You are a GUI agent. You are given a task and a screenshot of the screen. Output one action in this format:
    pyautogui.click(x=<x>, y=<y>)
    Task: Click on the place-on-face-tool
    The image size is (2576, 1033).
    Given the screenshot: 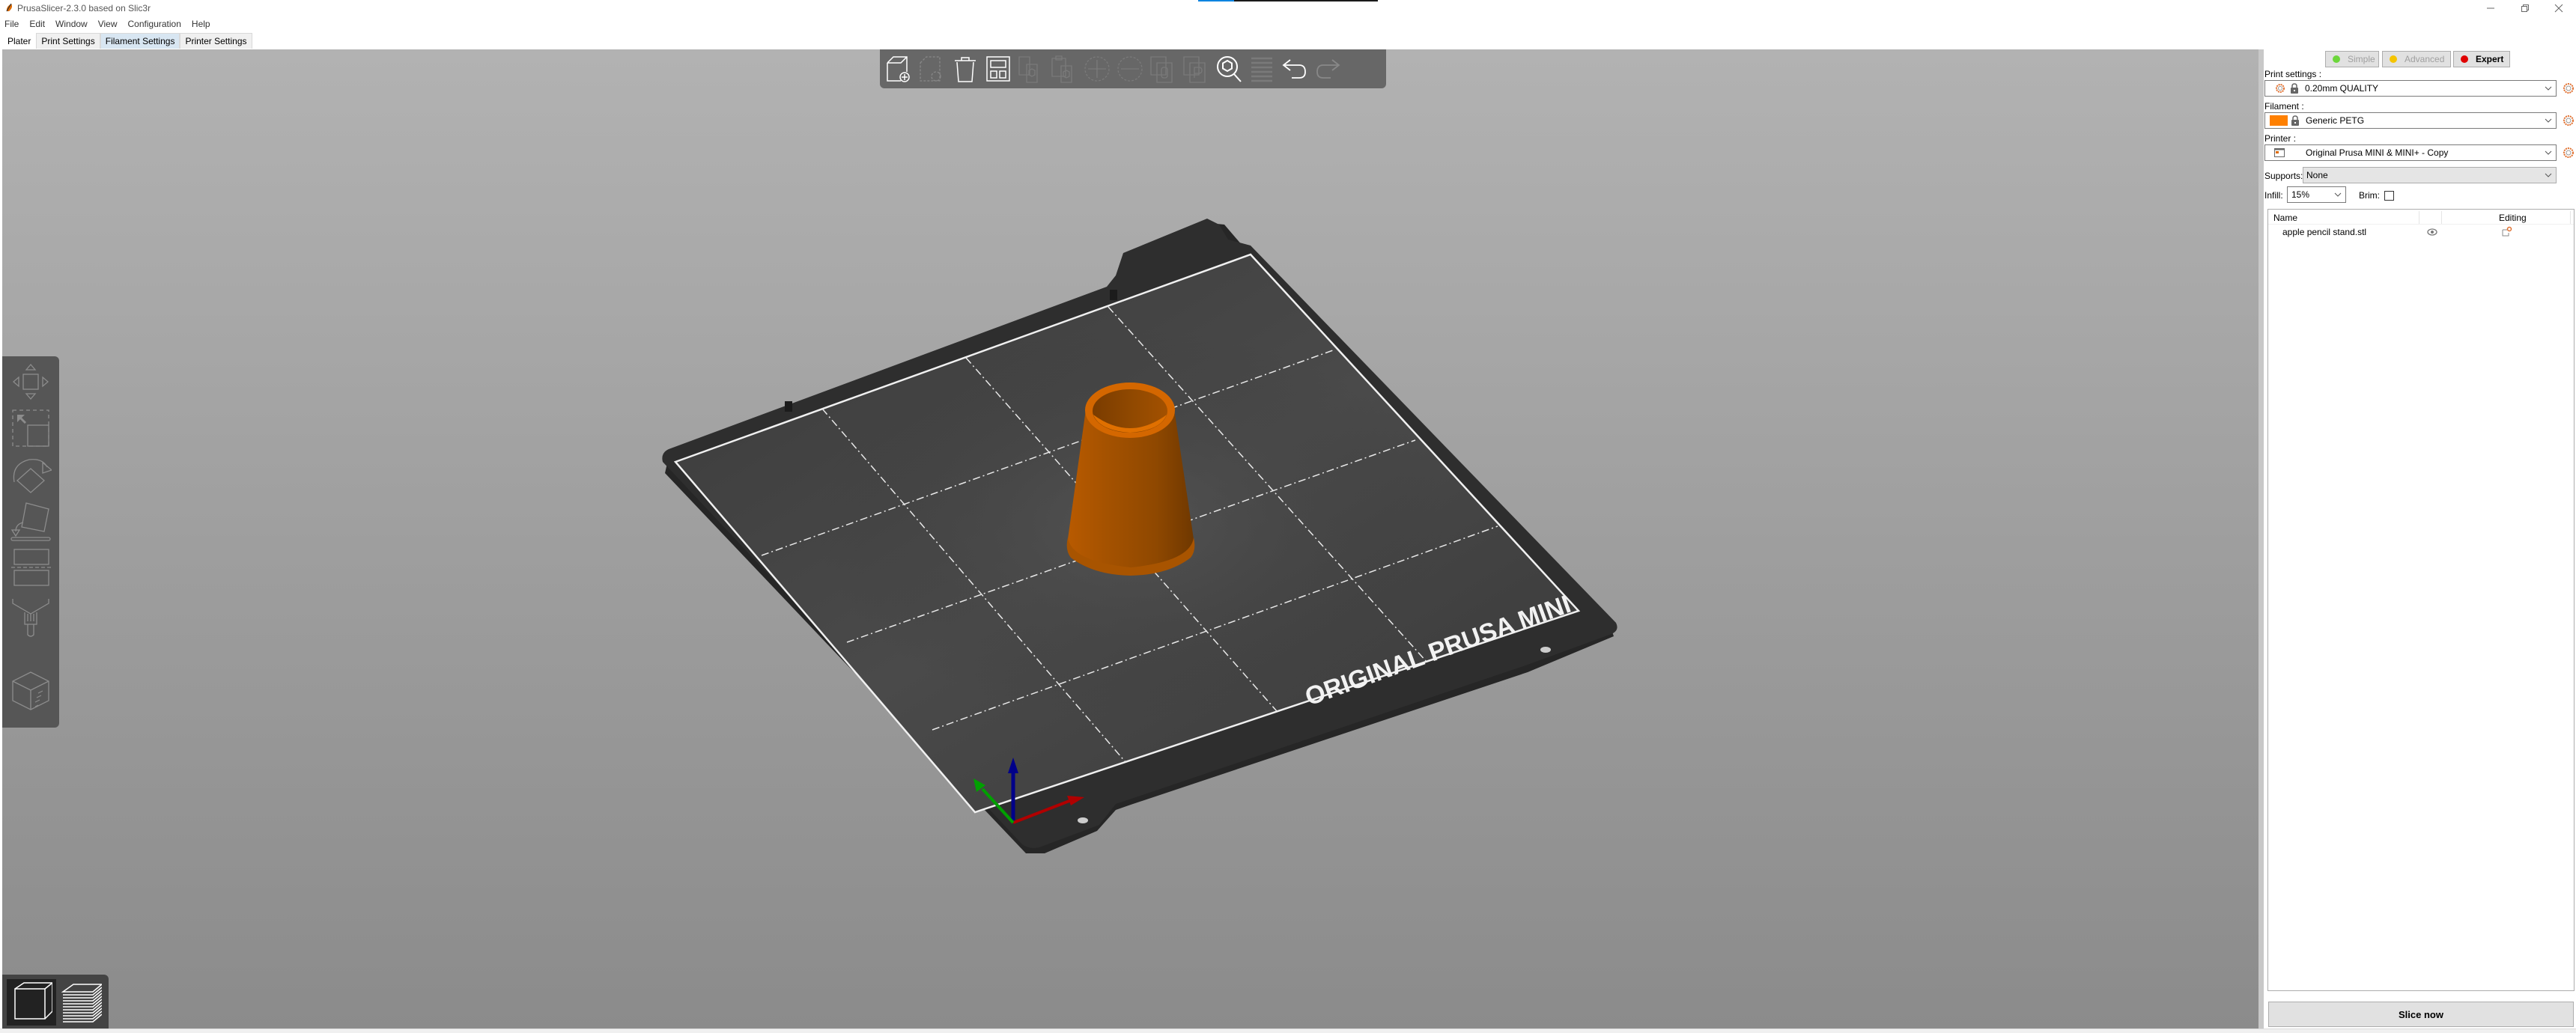 What is the action you would take?
    pyautogui.click(x=31, y=521)
    